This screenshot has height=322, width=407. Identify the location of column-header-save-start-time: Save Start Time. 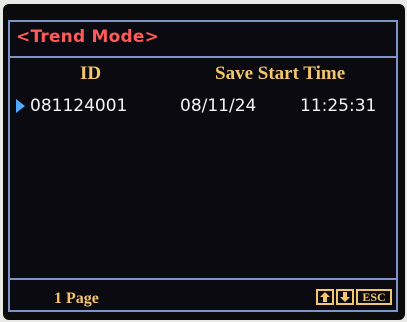
(280, 73).